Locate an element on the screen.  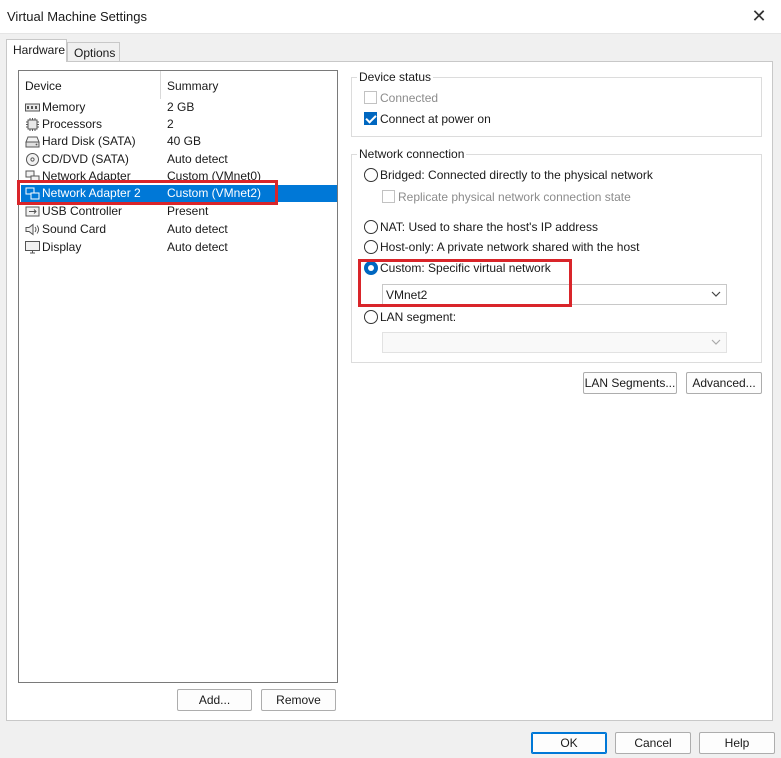
display-icon is located at coordinates (32, 247).